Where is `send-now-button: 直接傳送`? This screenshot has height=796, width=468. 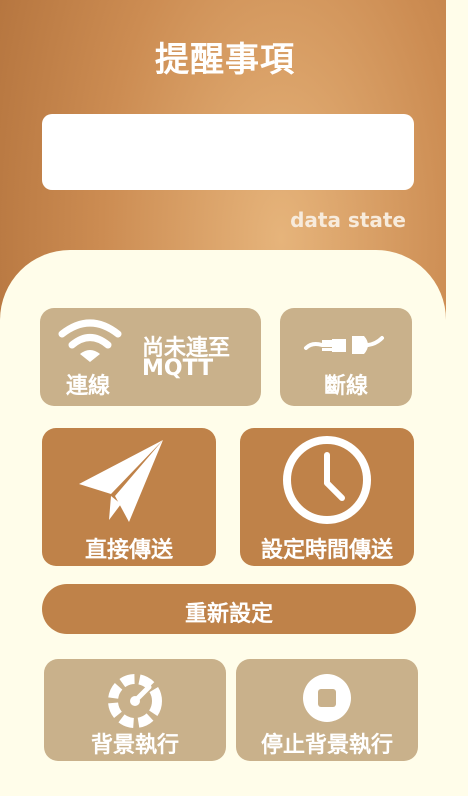
send-now-button: 直接傳送 is located at coordinates (129, 497).